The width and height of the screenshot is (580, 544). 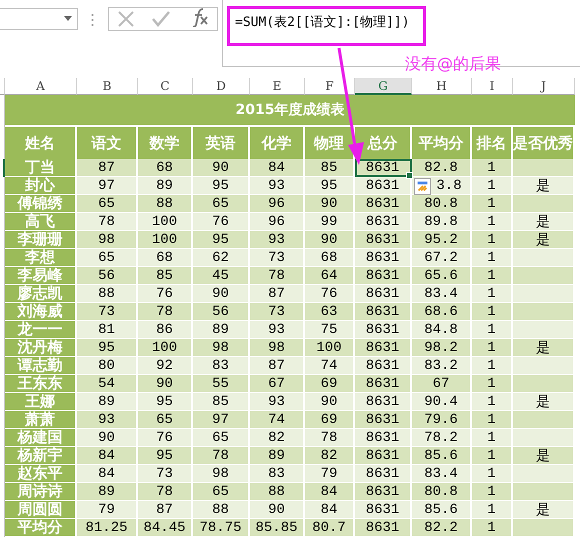 What do you see at coordinates (409, 175) in the screenshot?
I see `fill-handle` at bounding box center [409, 175].